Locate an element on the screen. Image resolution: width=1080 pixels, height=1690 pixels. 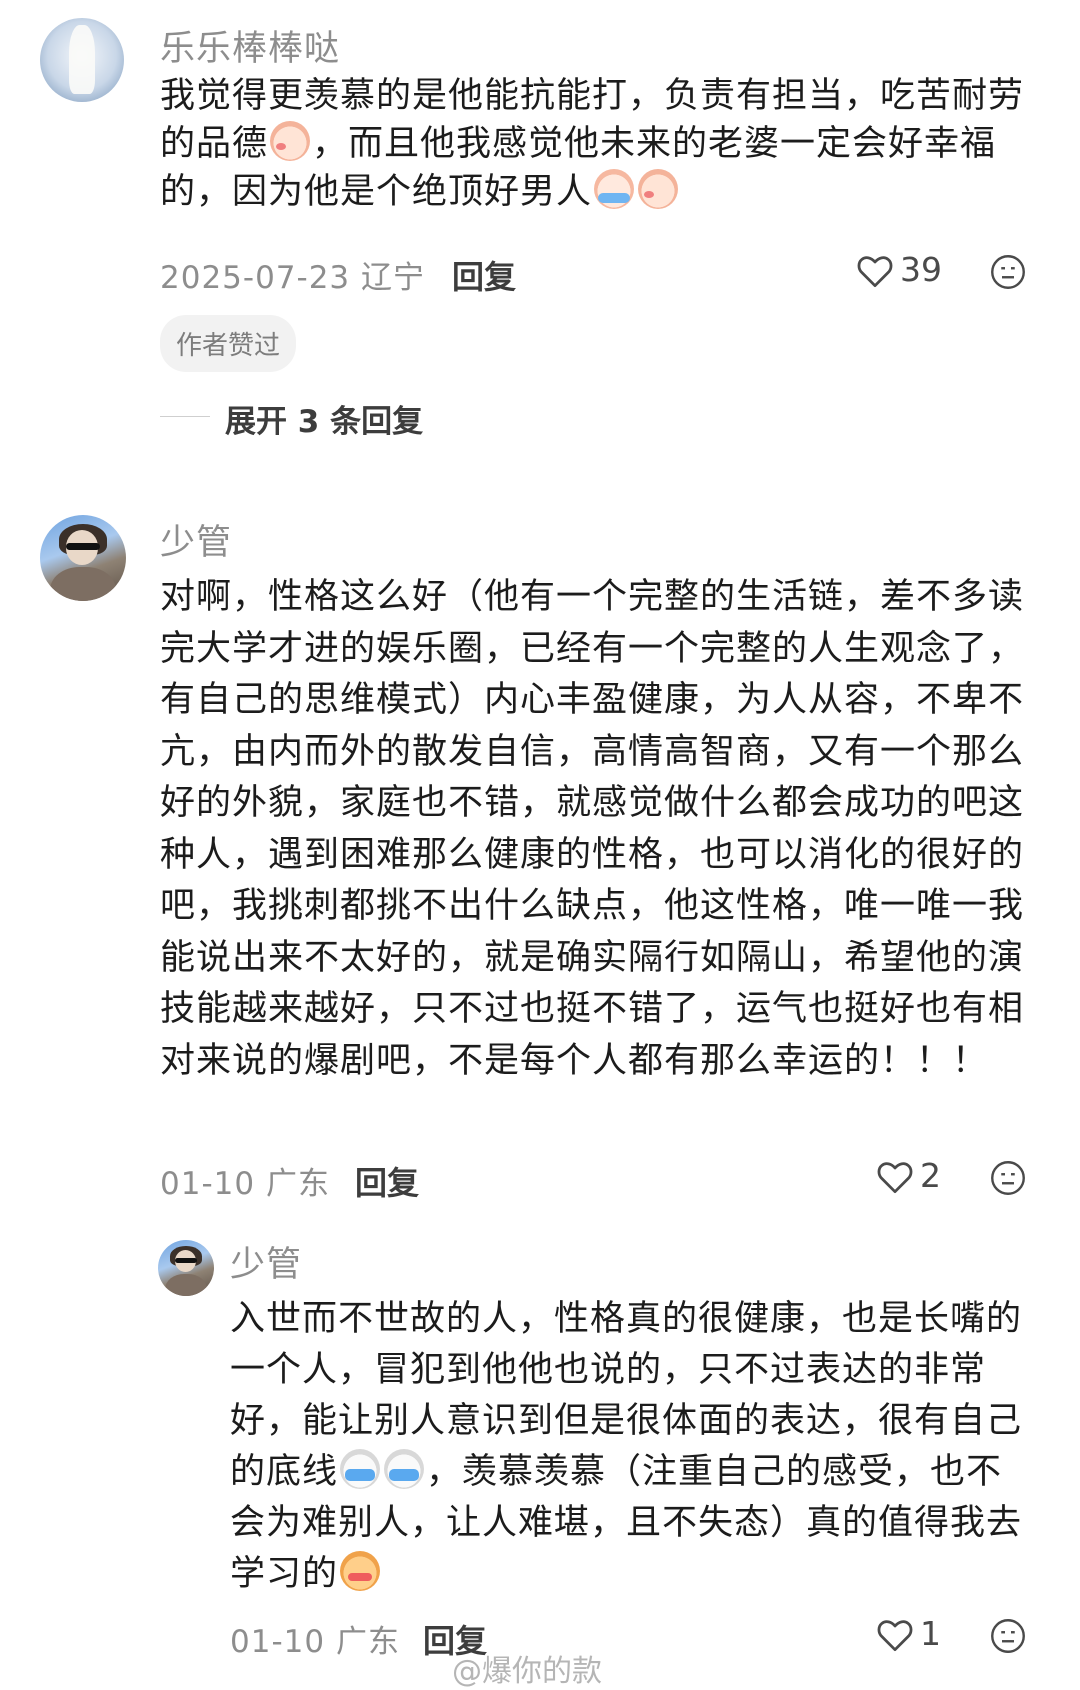
comment-date-location: 2025-07-23 辽宁 is located at coordinates (292, 274).